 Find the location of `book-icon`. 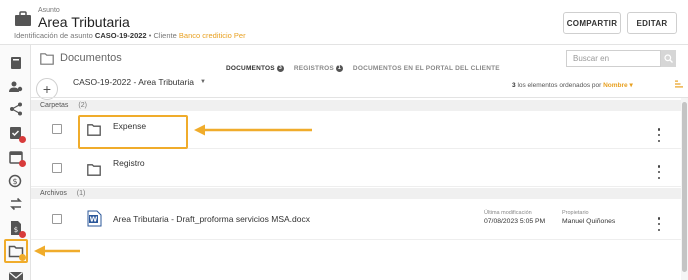

book-icon is located at coordinates (16, 63).